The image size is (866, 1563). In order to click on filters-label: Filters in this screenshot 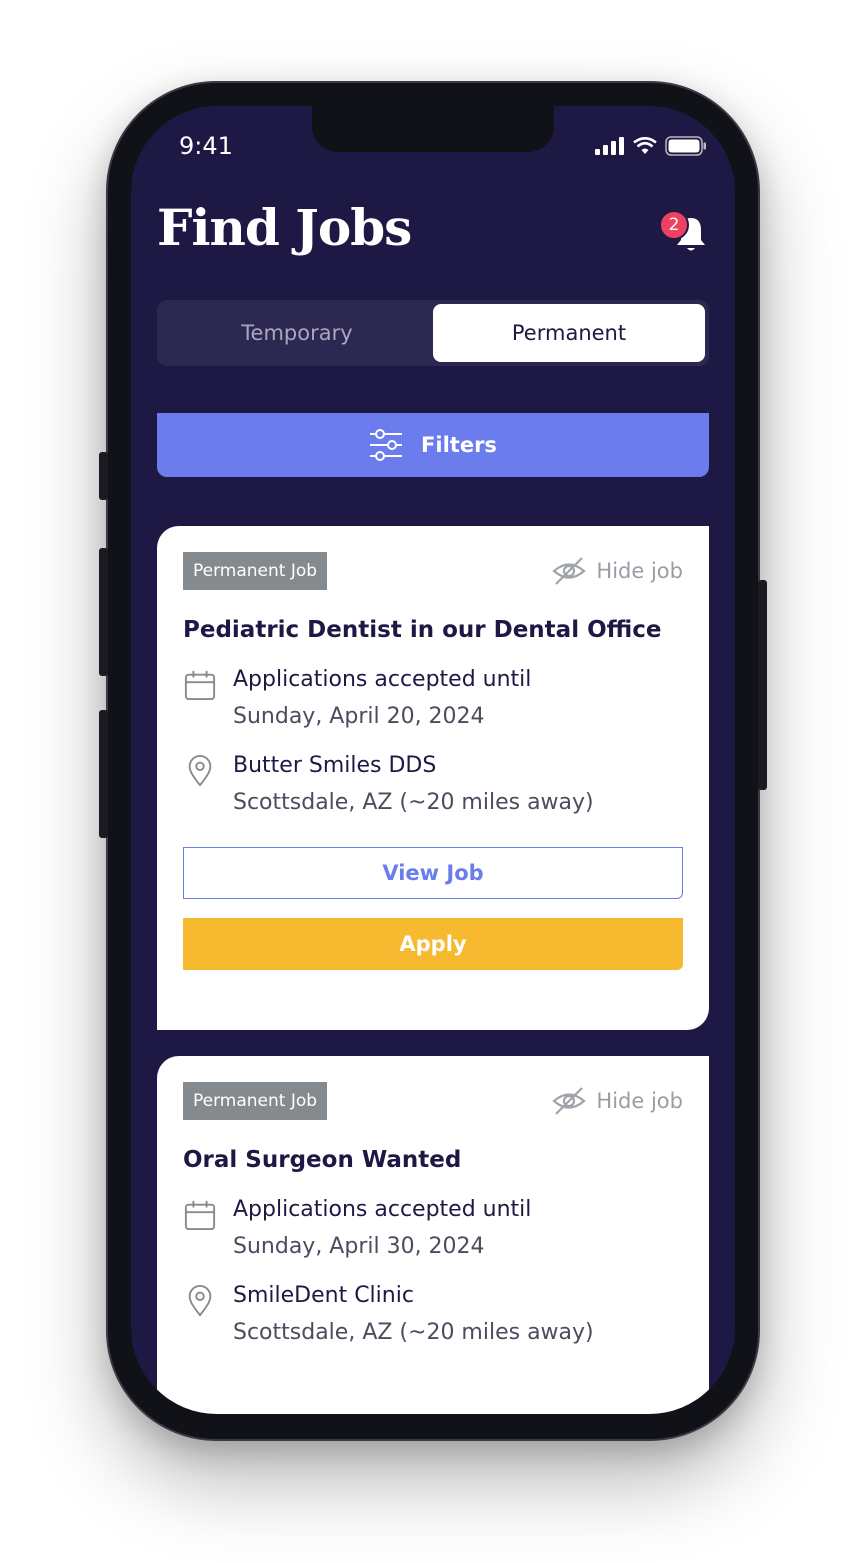, I will do `click(459, 445)`.